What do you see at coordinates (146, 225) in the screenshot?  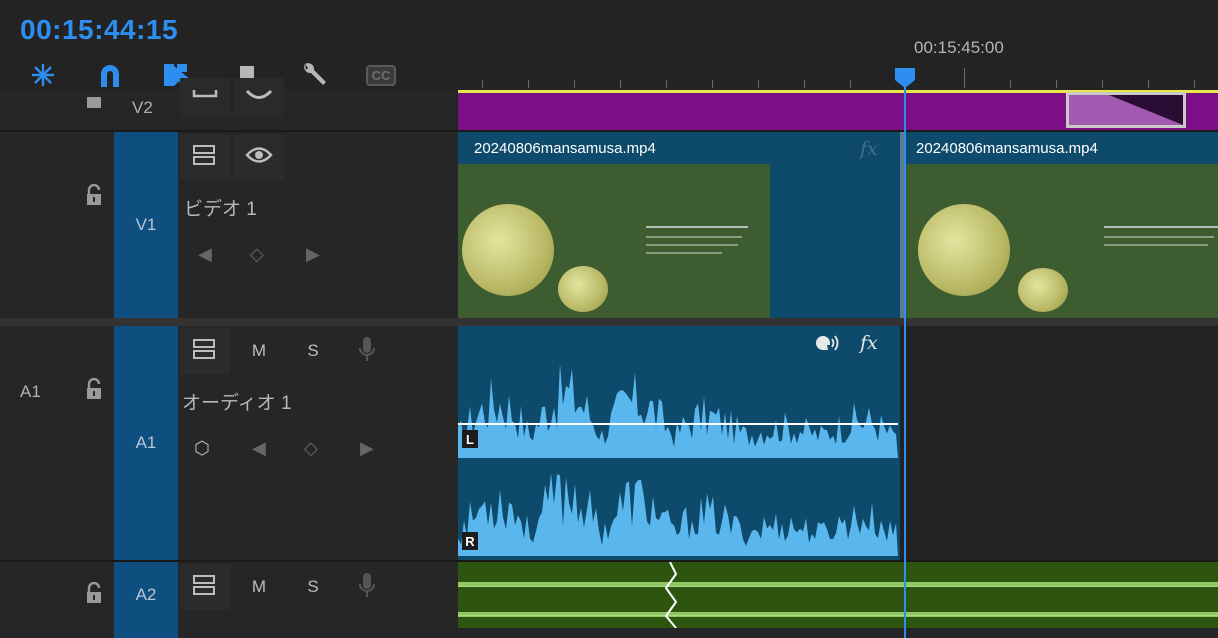 I see `track-target-v1: V1` at bounding box center [146, 225].